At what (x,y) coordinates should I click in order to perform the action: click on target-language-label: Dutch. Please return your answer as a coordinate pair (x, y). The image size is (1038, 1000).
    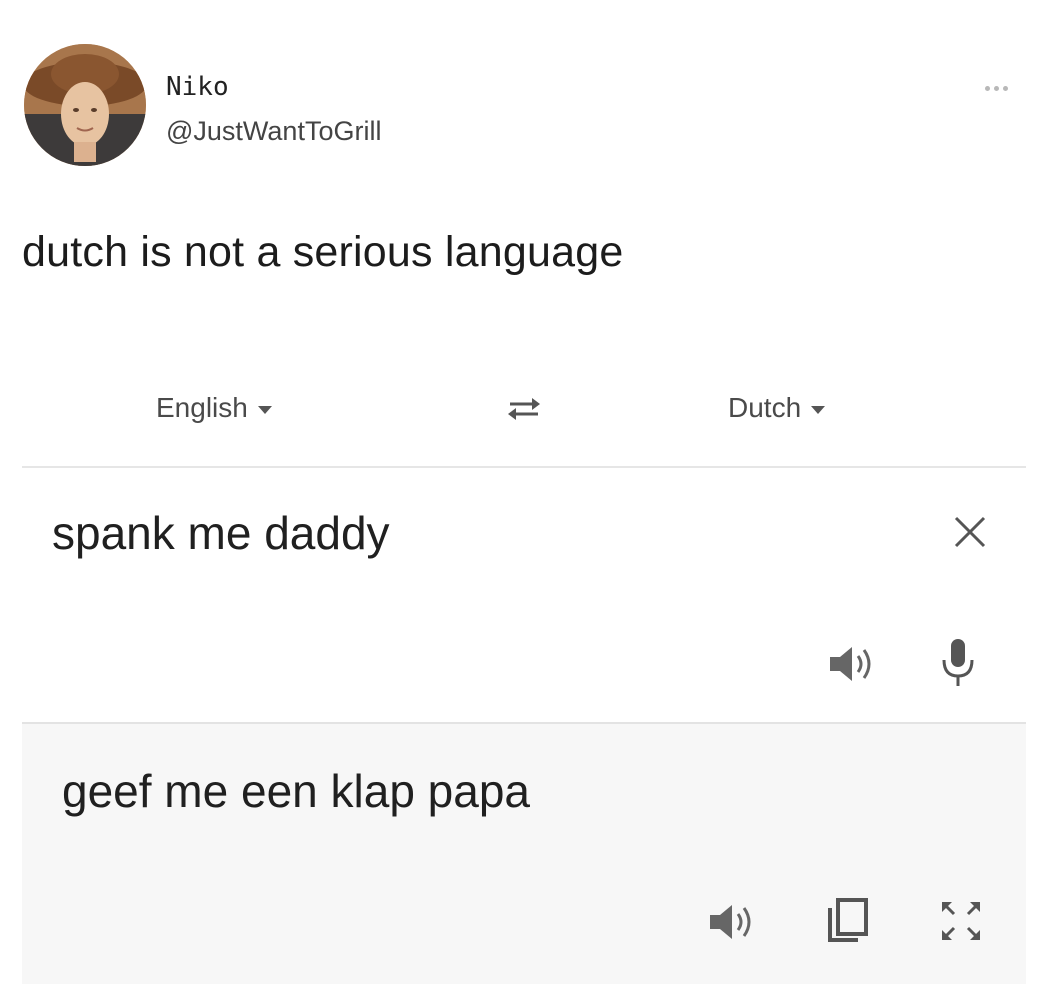
    Looking at the image, I should click on (765, 407).